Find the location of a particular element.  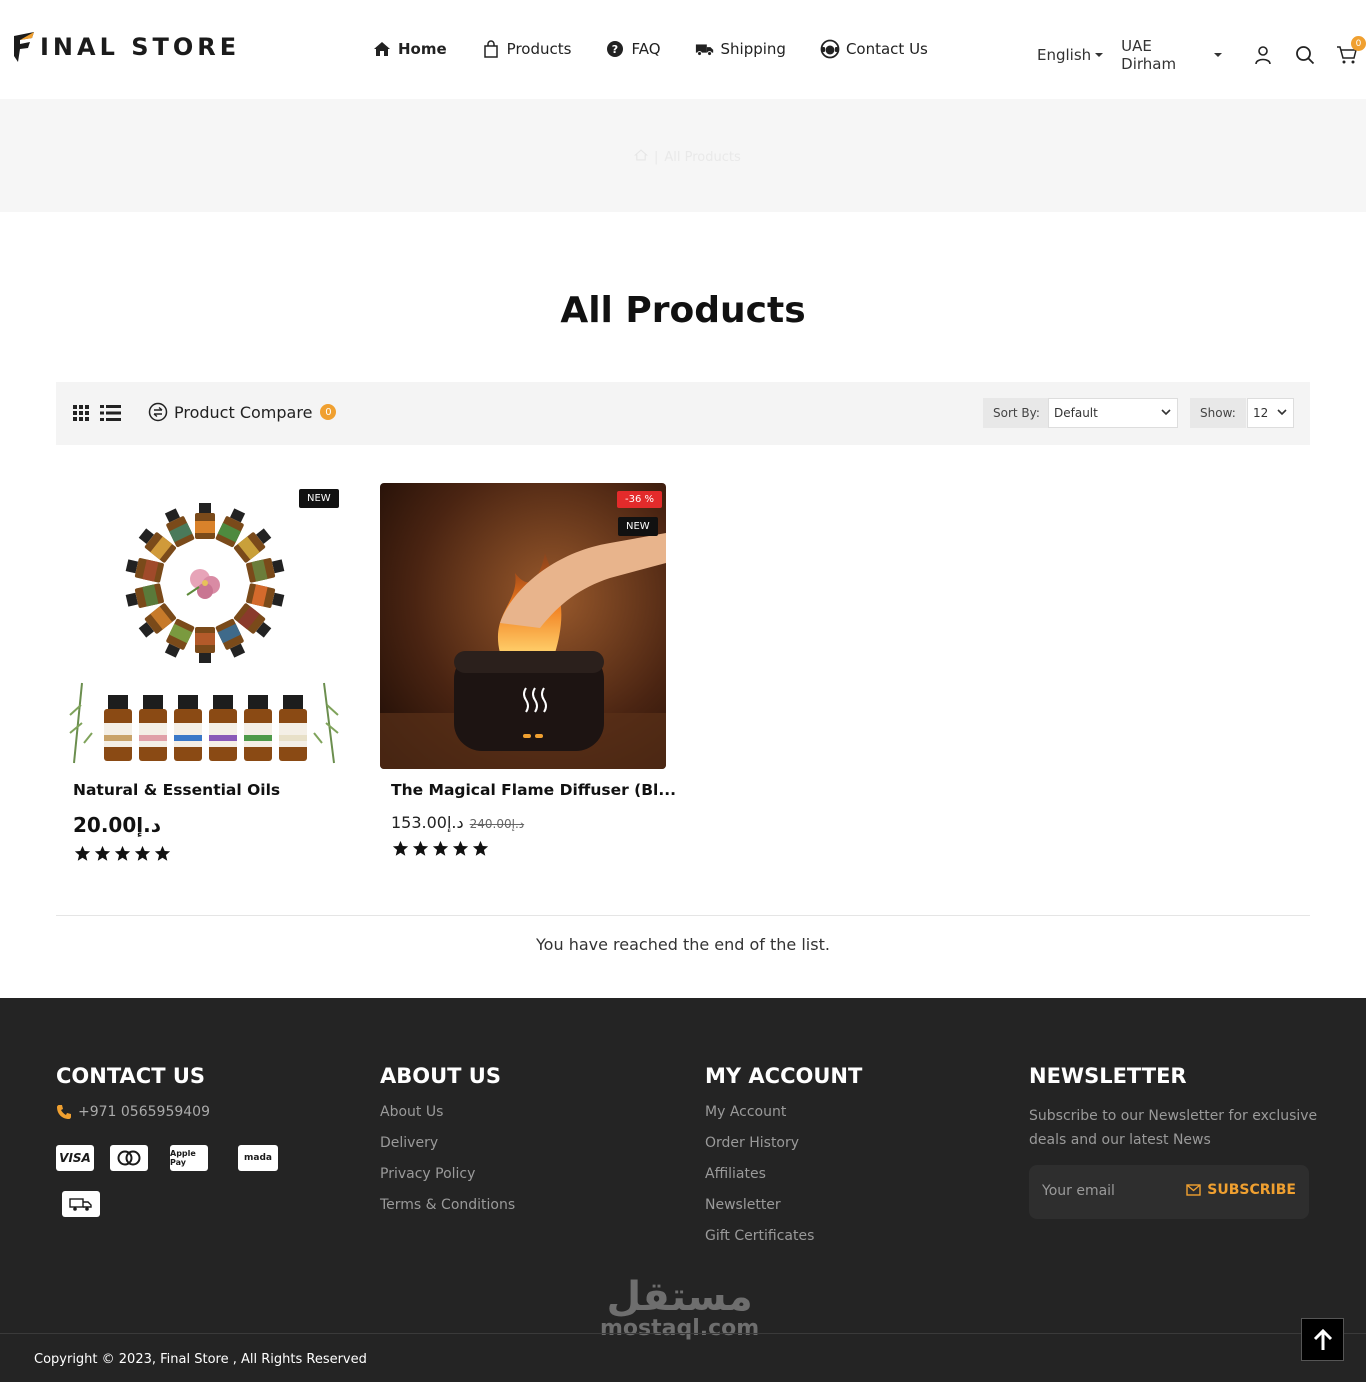

footer-link-affiliates: Affiliates is located at coordinates (783, 1174).